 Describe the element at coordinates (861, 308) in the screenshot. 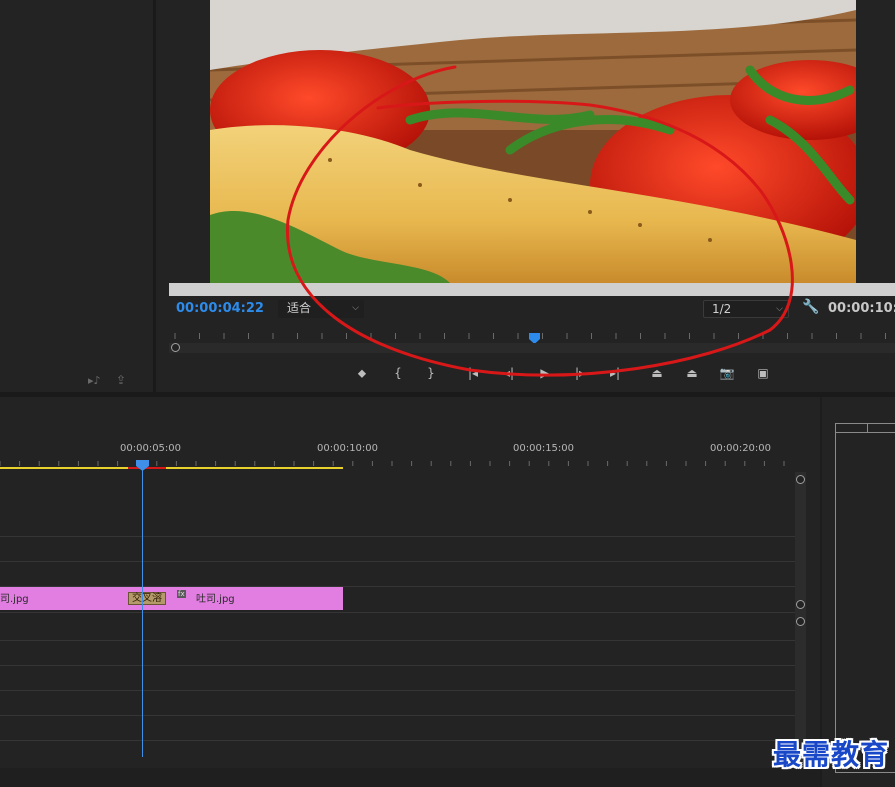

I see `duration-timecode: 00:00:10:0` at that location.